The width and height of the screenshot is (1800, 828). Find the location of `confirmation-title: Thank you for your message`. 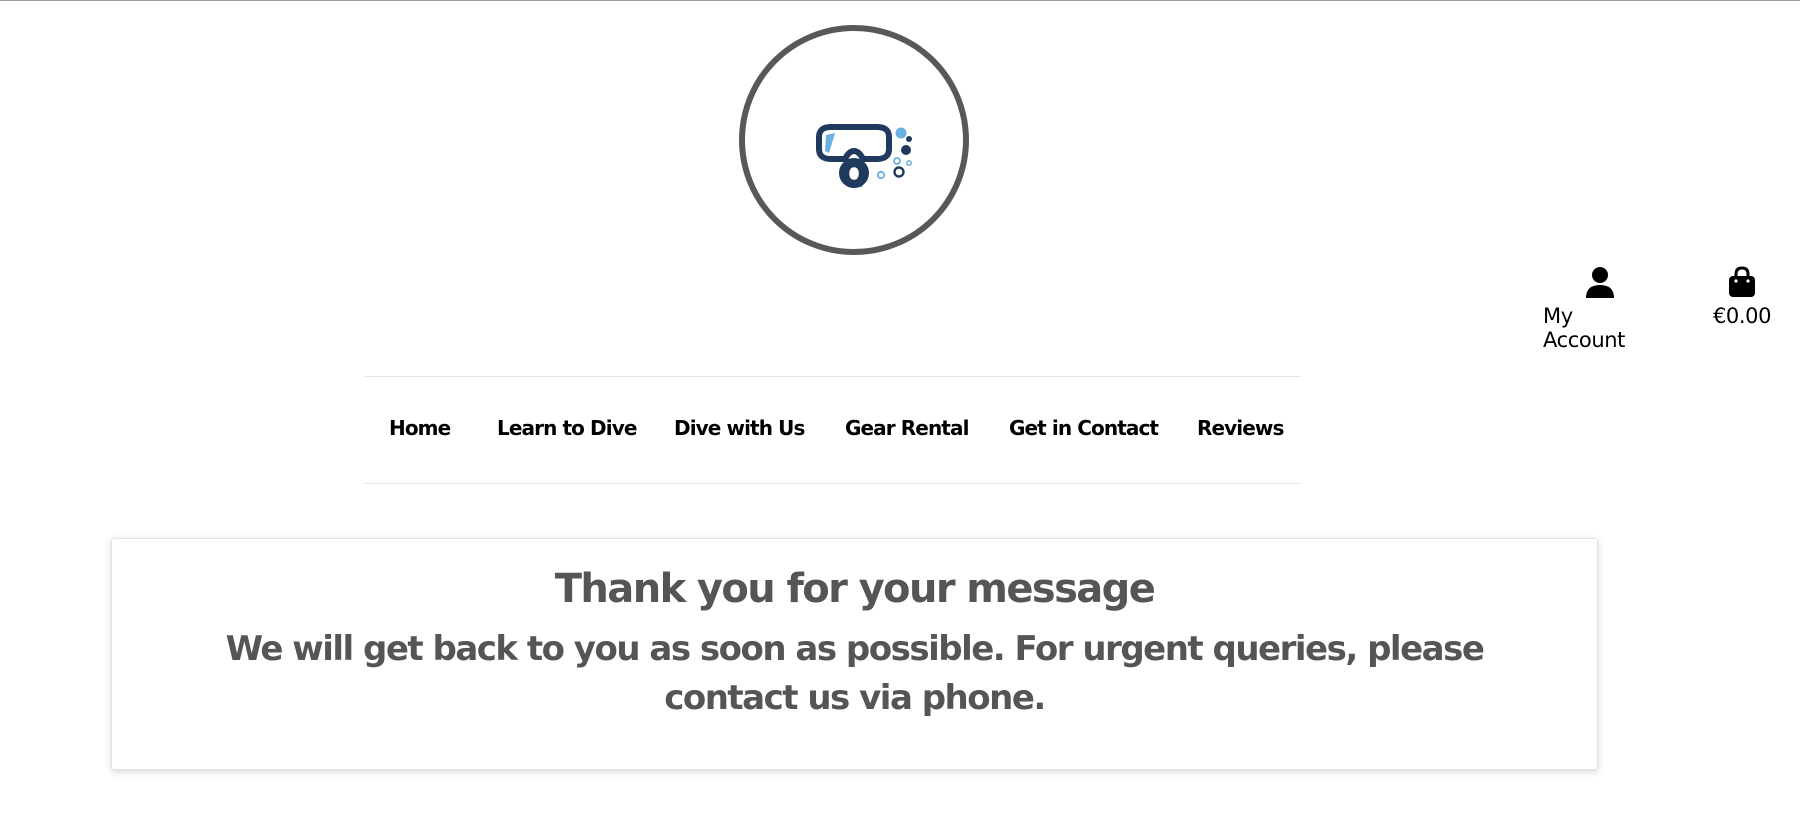

confirmation-title: Thank you for your message is located at coordinates (855, 589).